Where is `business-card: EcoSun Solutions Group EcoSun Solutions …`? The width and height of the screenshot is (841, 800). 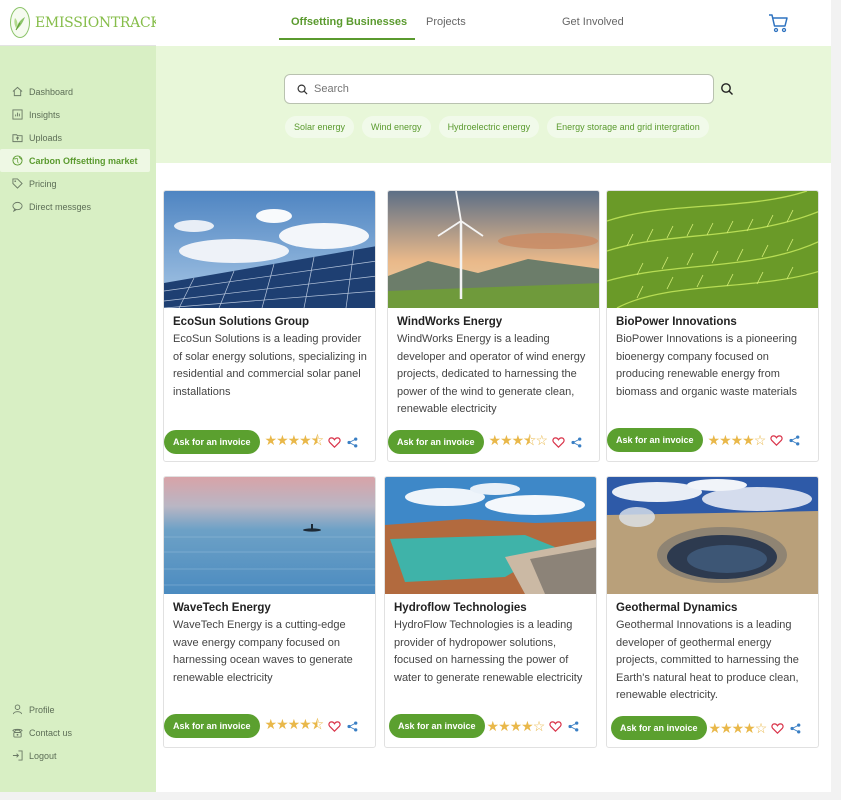
business-card: EcoSun Solutions Group EcoSun Solutions … is located at coordinates (269, 326).